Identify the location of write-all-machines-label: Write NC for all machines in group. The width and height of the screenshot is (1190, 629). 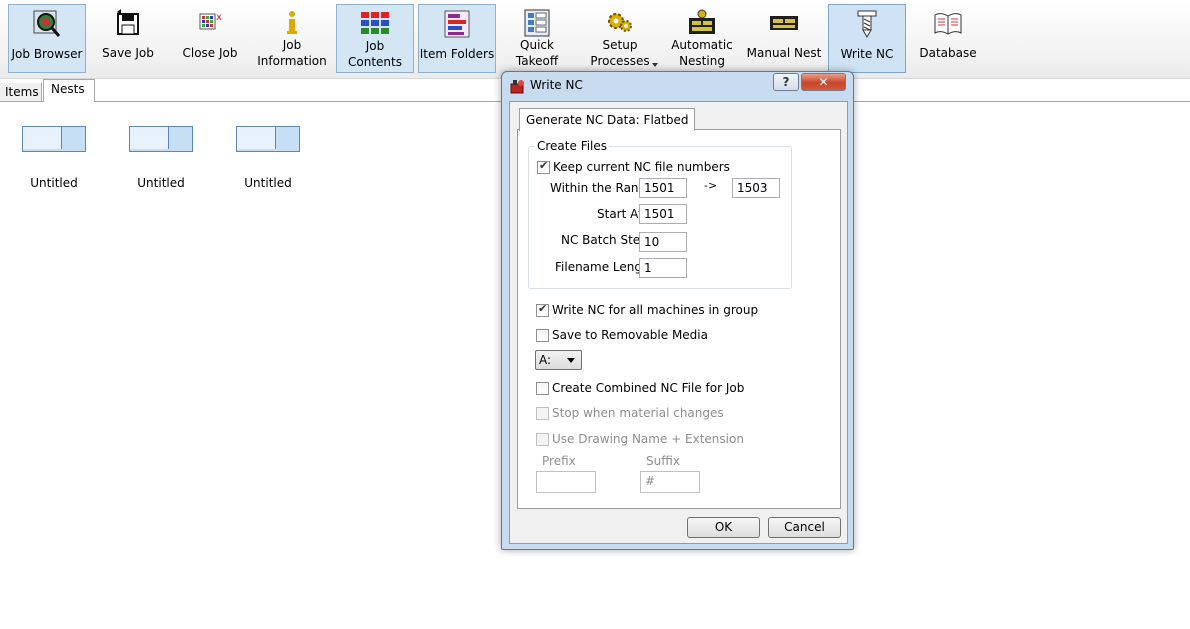
(655, 310).